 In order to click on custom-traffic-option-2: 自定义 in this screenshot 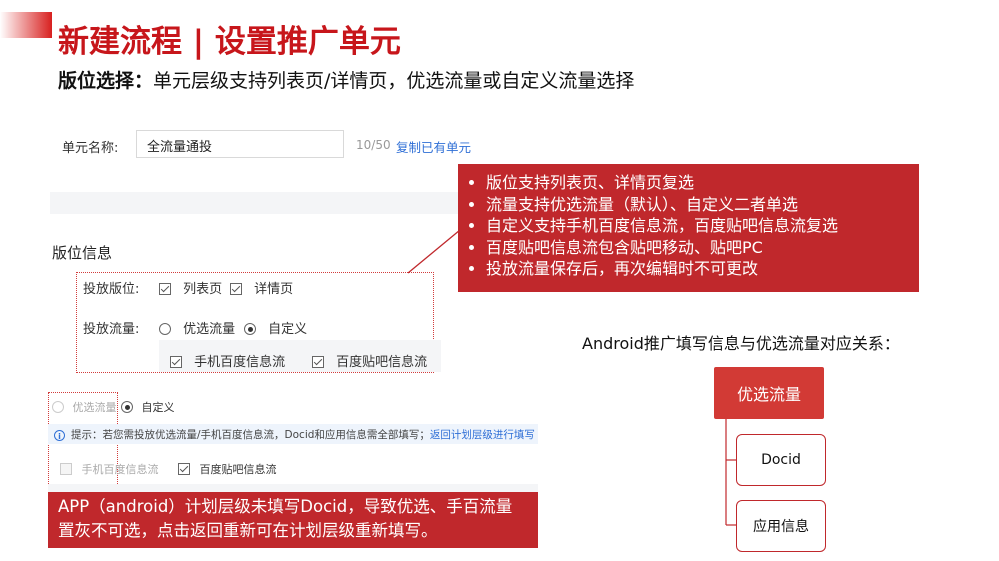, I will do `click(148, 407)`.